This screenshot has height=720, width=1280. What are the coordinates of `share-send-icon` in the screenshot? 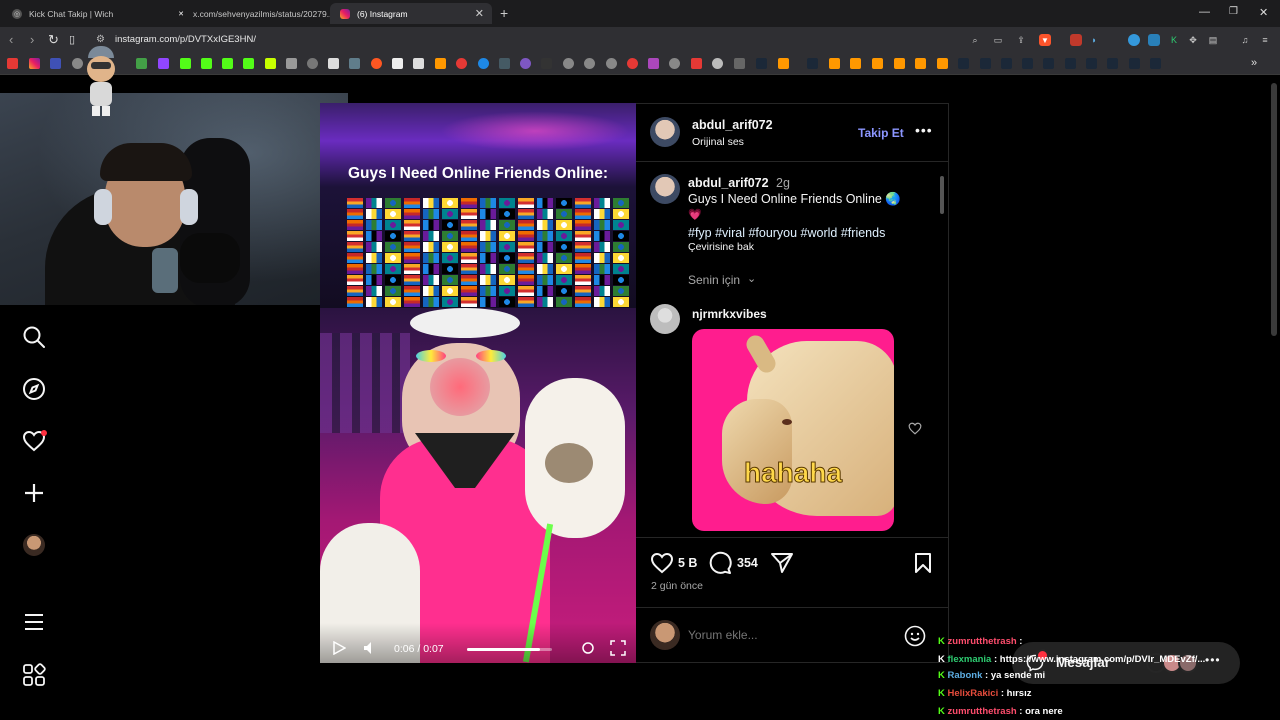 It's located at (782, 563).